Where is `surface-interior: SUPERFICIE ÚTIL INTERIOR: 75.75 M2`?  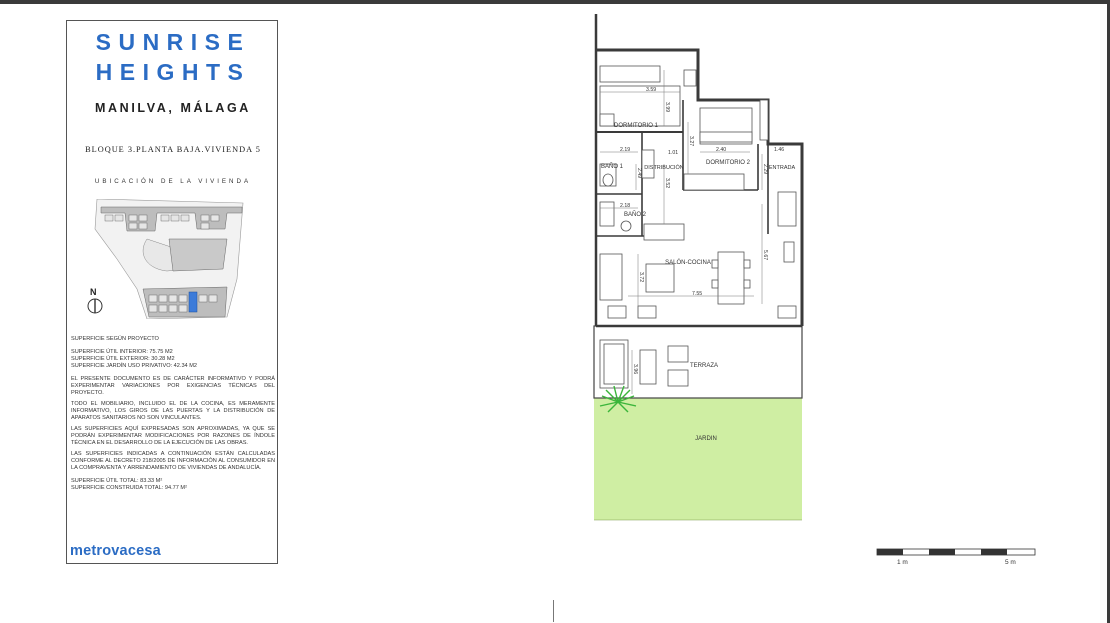 surface-interior: SUPERFICIE ÚTIL INTERIOR: 75.75 M2 is located at coordinates (122, 352).